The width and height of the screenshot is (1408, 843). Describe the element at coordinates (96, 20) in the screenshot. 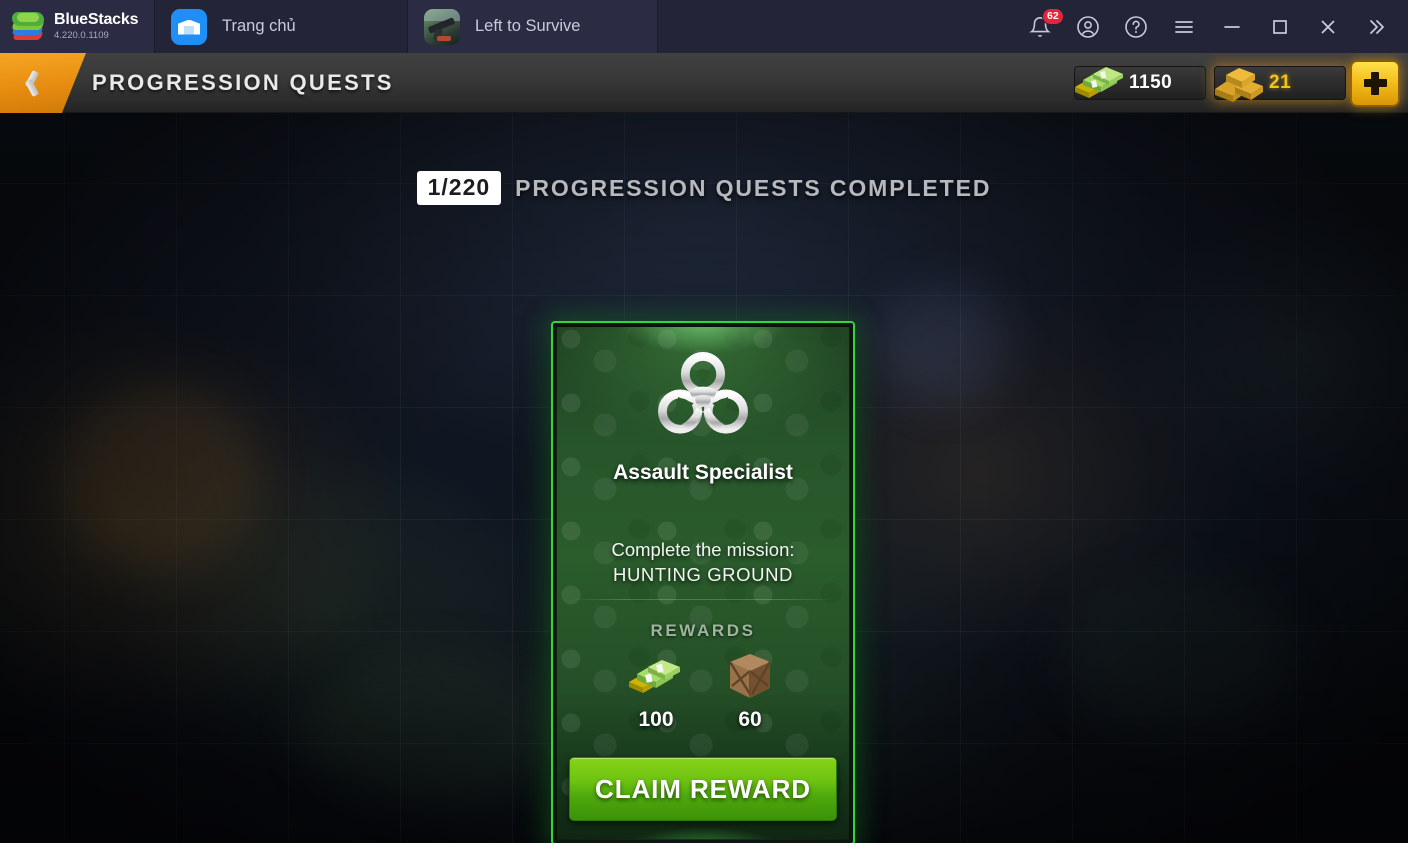

I see `bluestacks-name: BlueStacks` at that location.